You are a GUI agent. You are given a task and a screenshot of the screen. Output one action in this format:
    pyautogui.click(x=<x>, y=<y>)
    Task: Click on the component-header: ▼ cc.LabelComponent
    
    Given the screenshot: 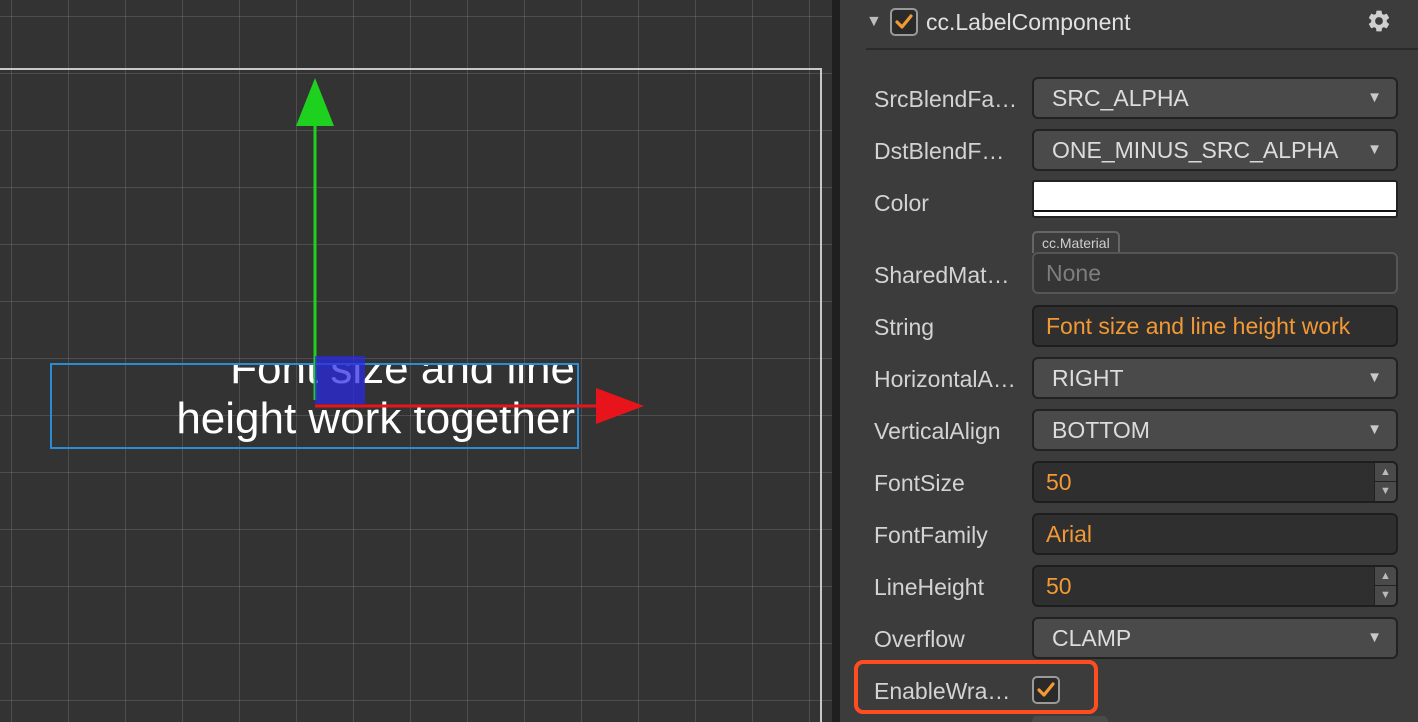 What is the action you would take?
    pyautogui.click(x=1142, y=25)
    